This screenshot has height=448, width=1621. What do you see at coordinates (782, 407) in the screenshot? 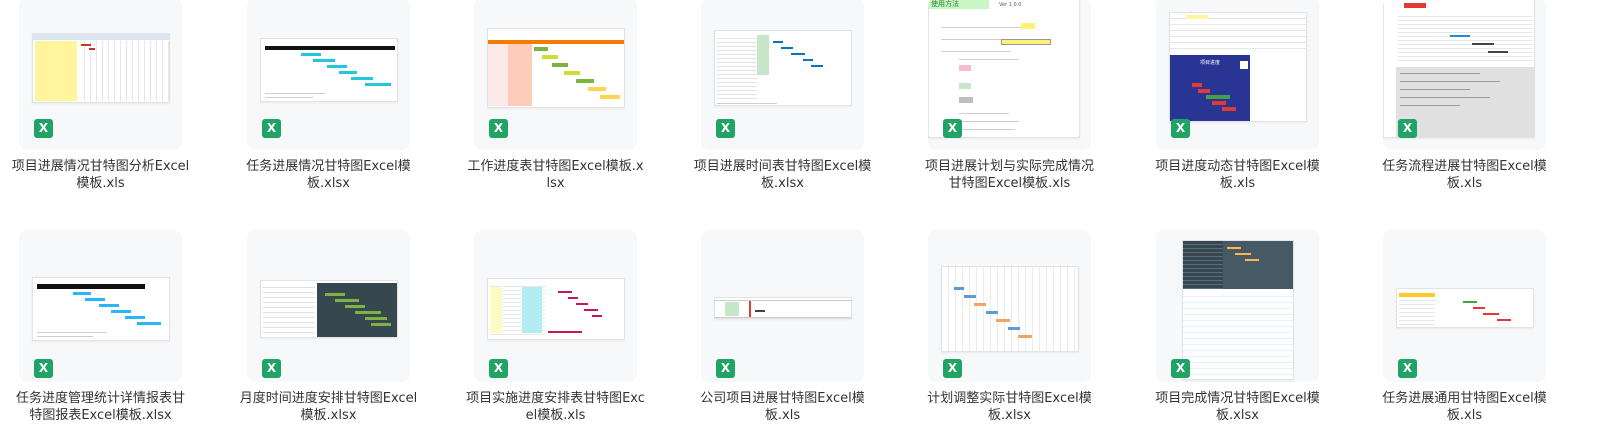
I see `file-title: 公司项目进展甘特图Excel模板.xls` at bounding box center [782, 407].